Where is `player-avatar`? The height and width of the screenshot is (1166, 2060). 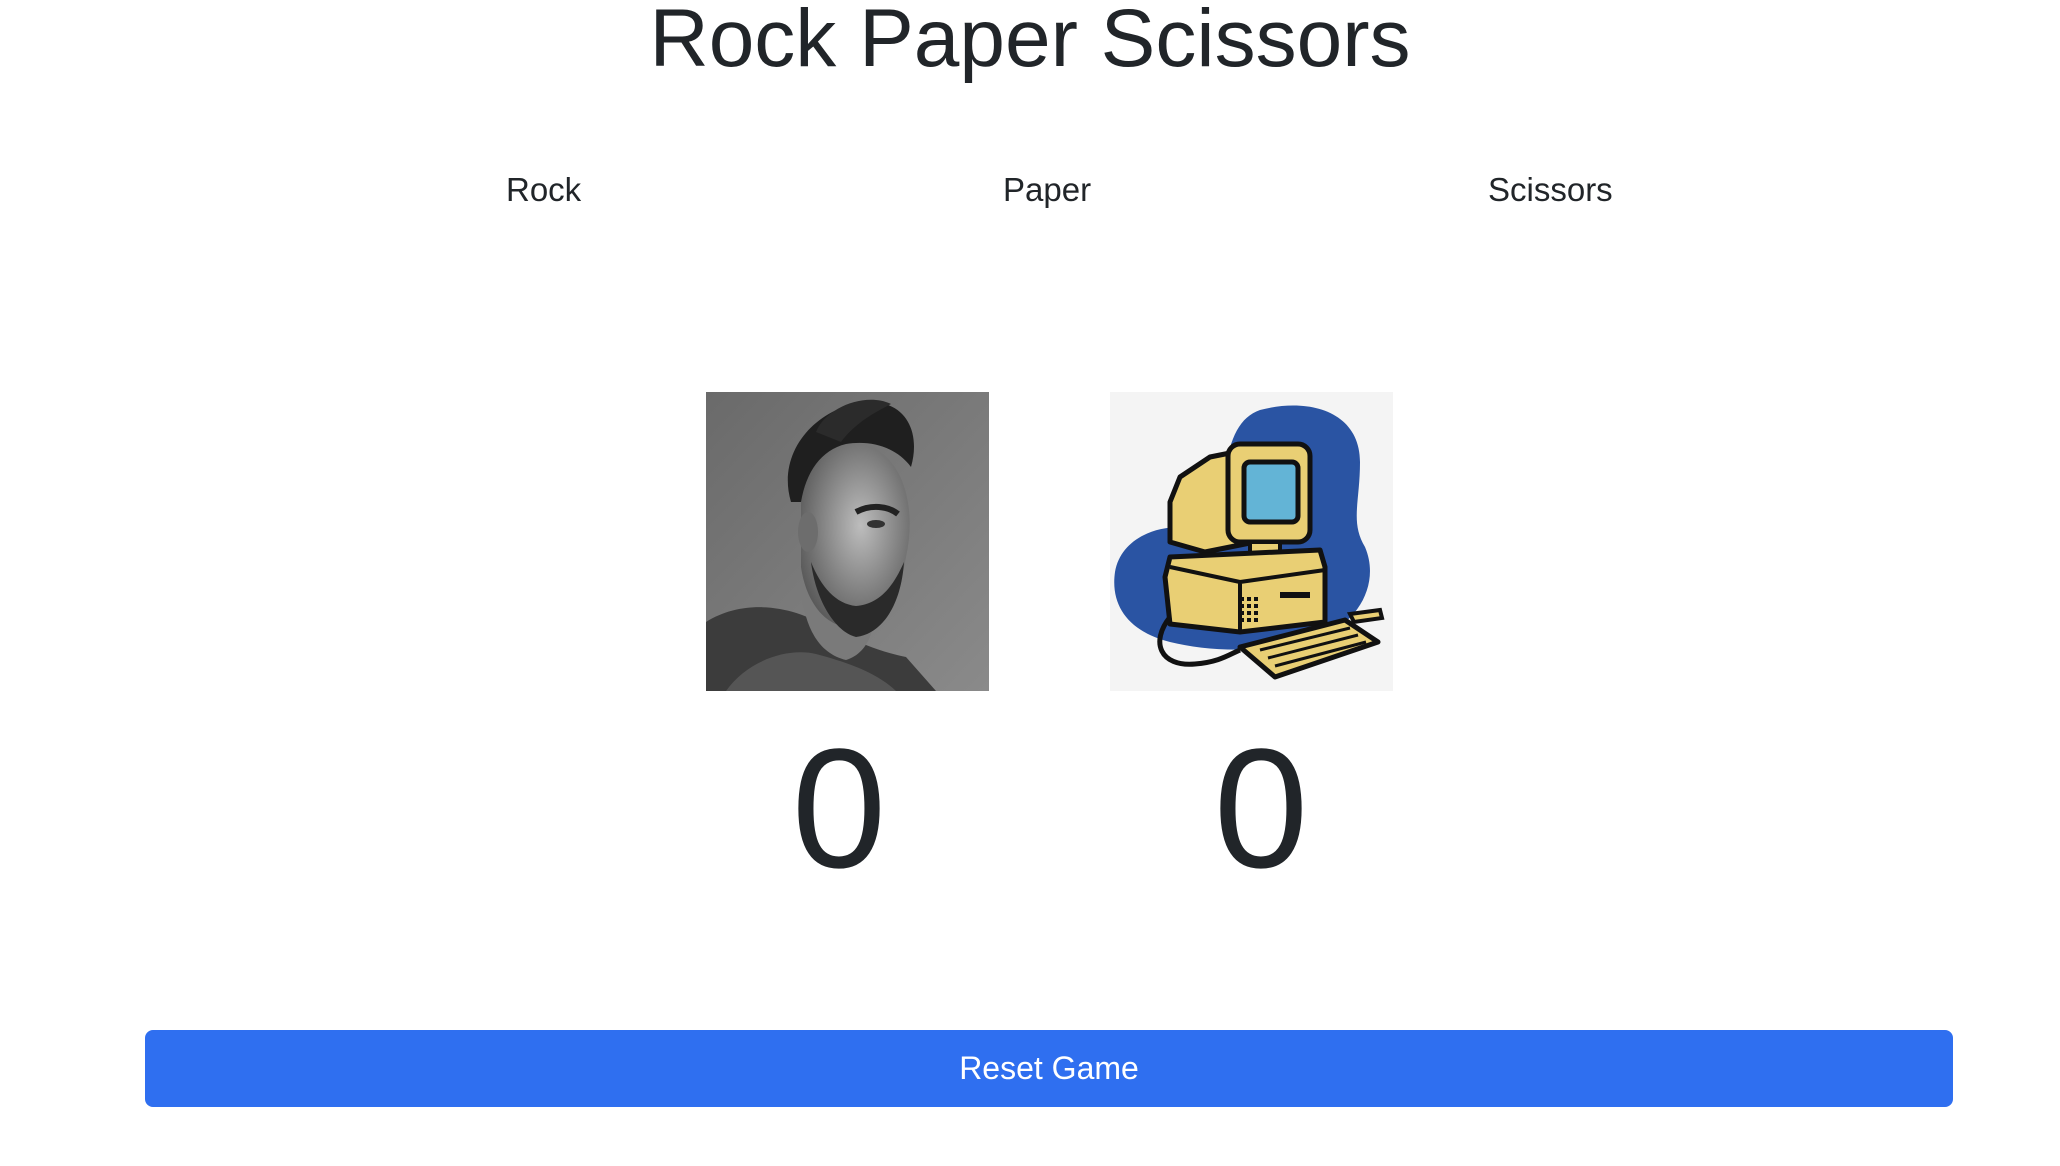
player-avatar is located at coordinates (847, 541).